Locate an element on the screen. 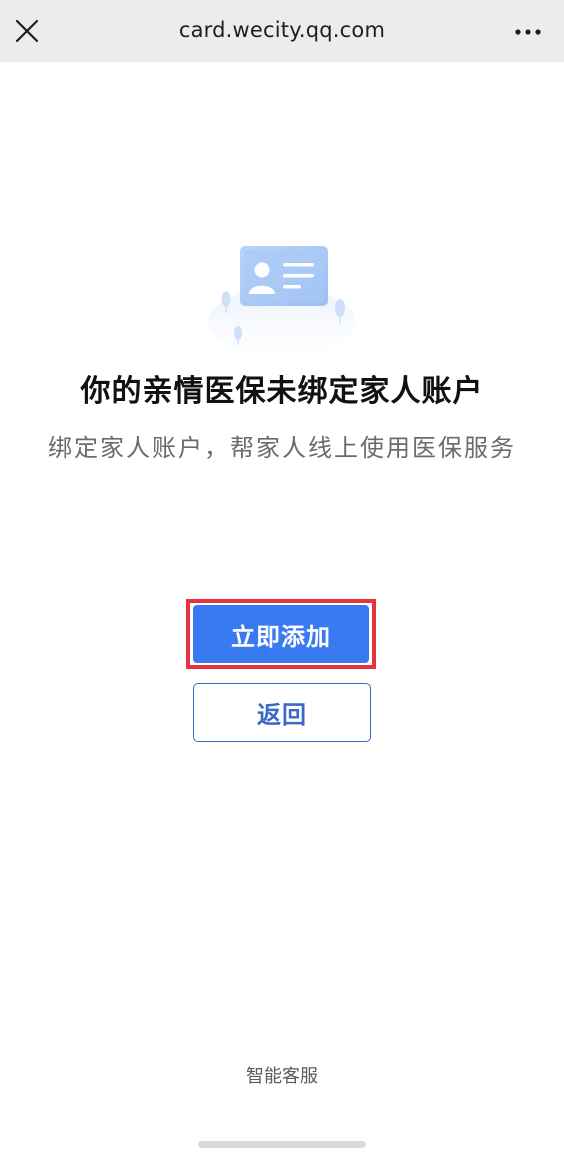  more-horizontal-icon is located at coordinates (528, 32).